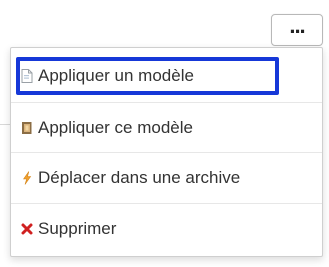 This screenshot has width=329, height=267. I want to click on archive-lightning-icon, so click(27, 178).